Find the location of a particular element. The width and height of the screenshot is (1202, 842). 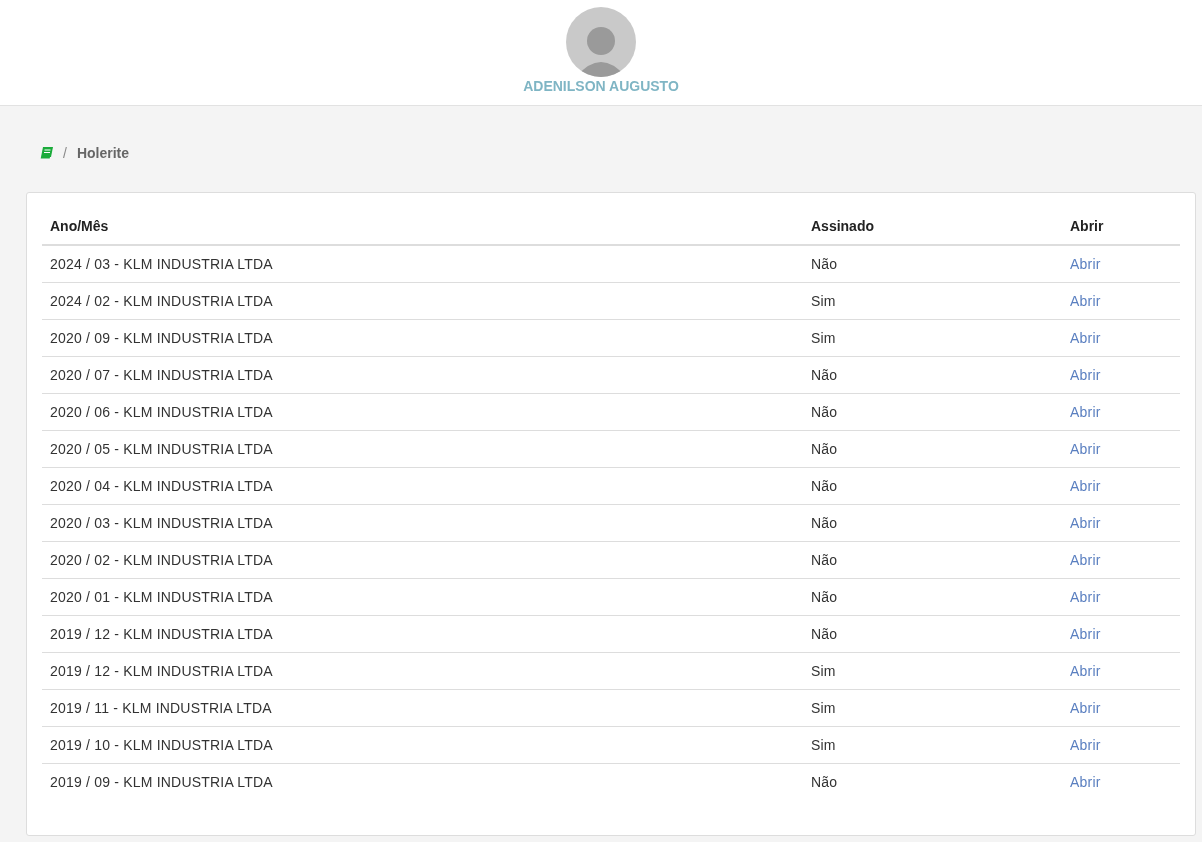

period-cell: 2019 / 10 - KLM INDUSTRIA LTDA is located at coordinates (422, 745).